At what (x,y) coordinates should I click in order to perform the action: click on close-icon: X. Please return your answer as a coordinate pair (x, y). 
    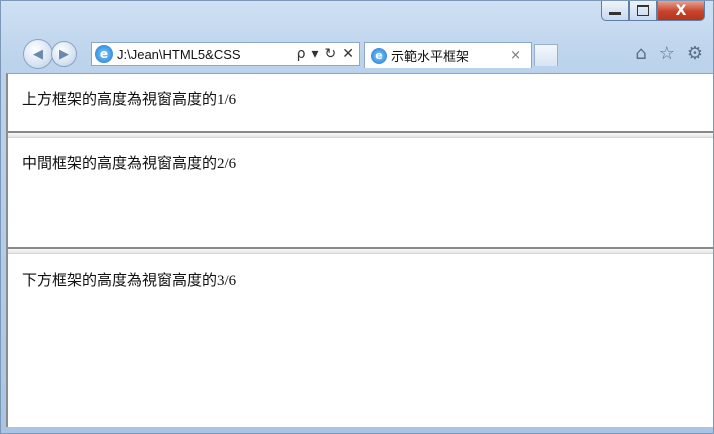
    Looking at the image, I should click on (681, 10).